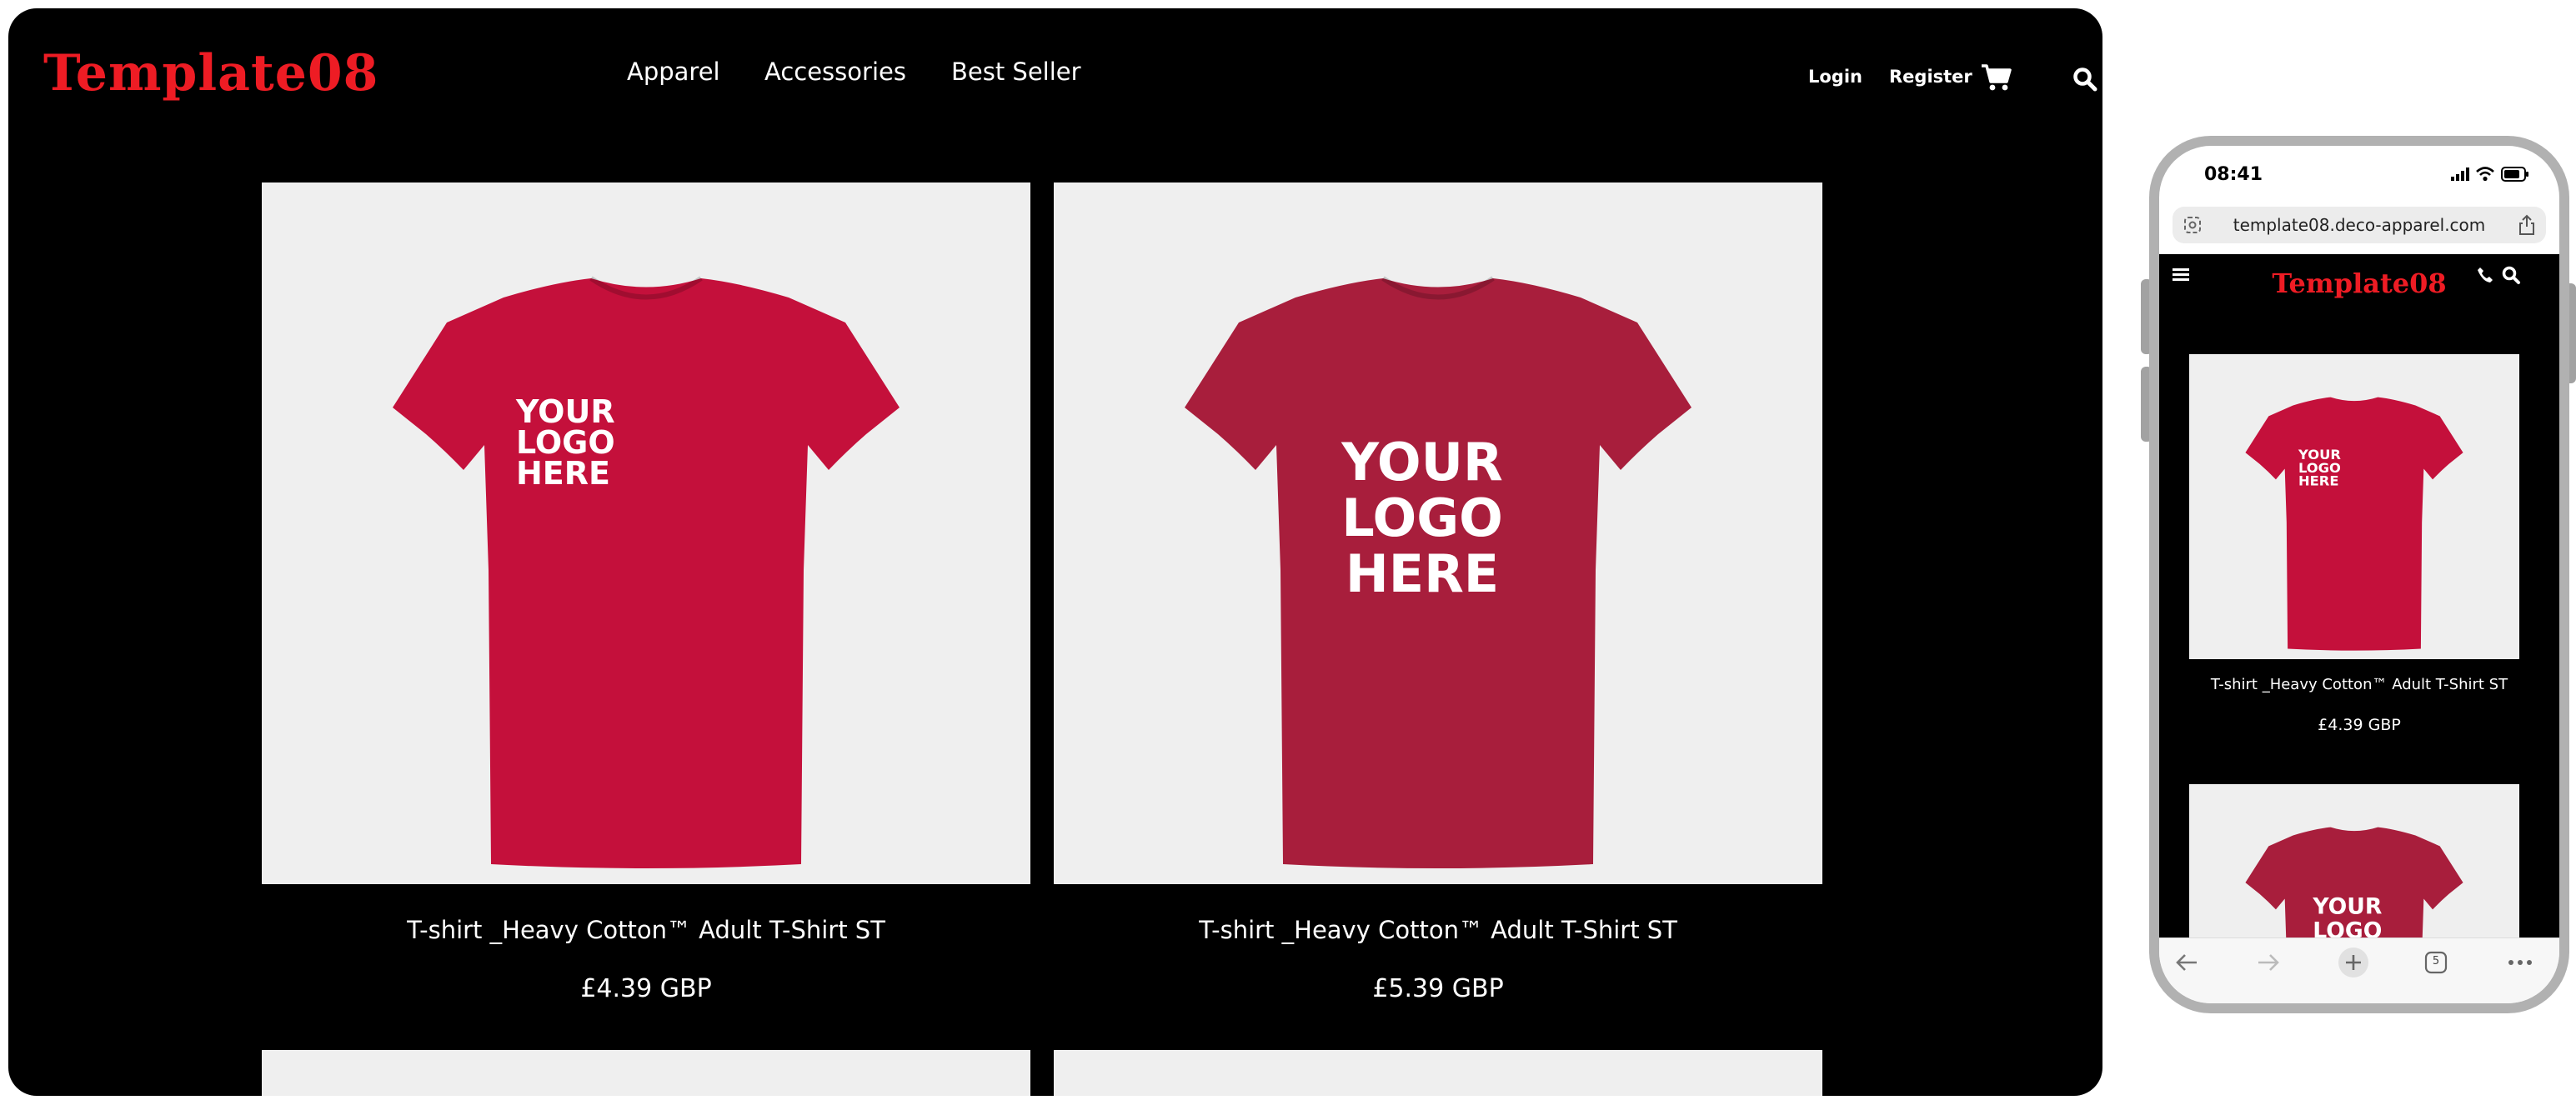  I want to click on wifi-icon, so click(2485, 174).